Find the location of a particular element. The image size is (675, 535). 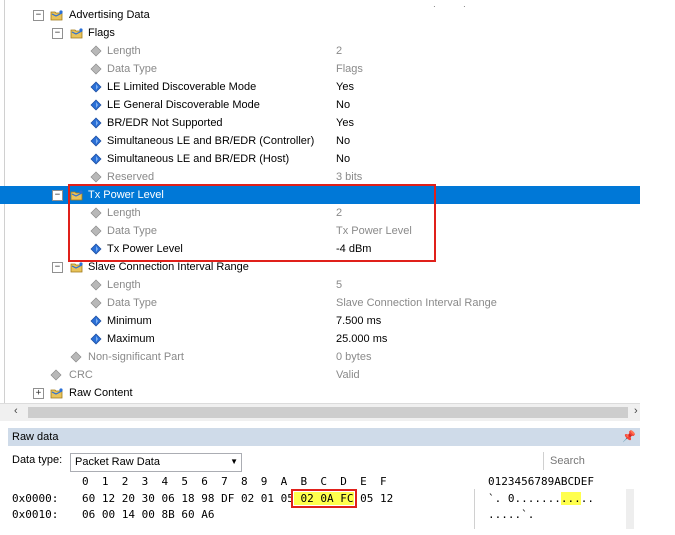

tree-row-value: 25.000 ms is located at coordinates (362, 339).